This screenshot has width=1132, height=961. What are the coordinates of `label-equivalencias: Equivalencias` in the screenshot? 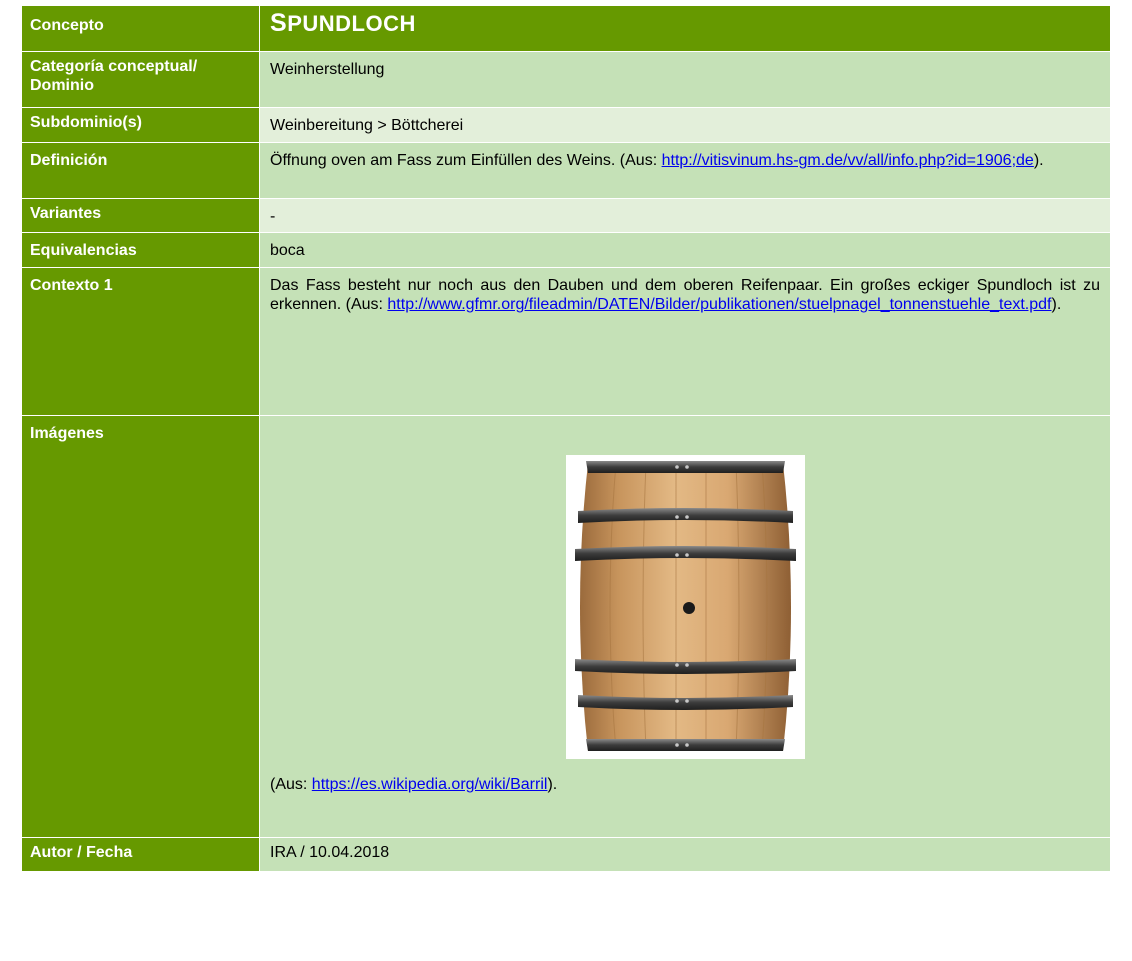 It's located at (140, 250).